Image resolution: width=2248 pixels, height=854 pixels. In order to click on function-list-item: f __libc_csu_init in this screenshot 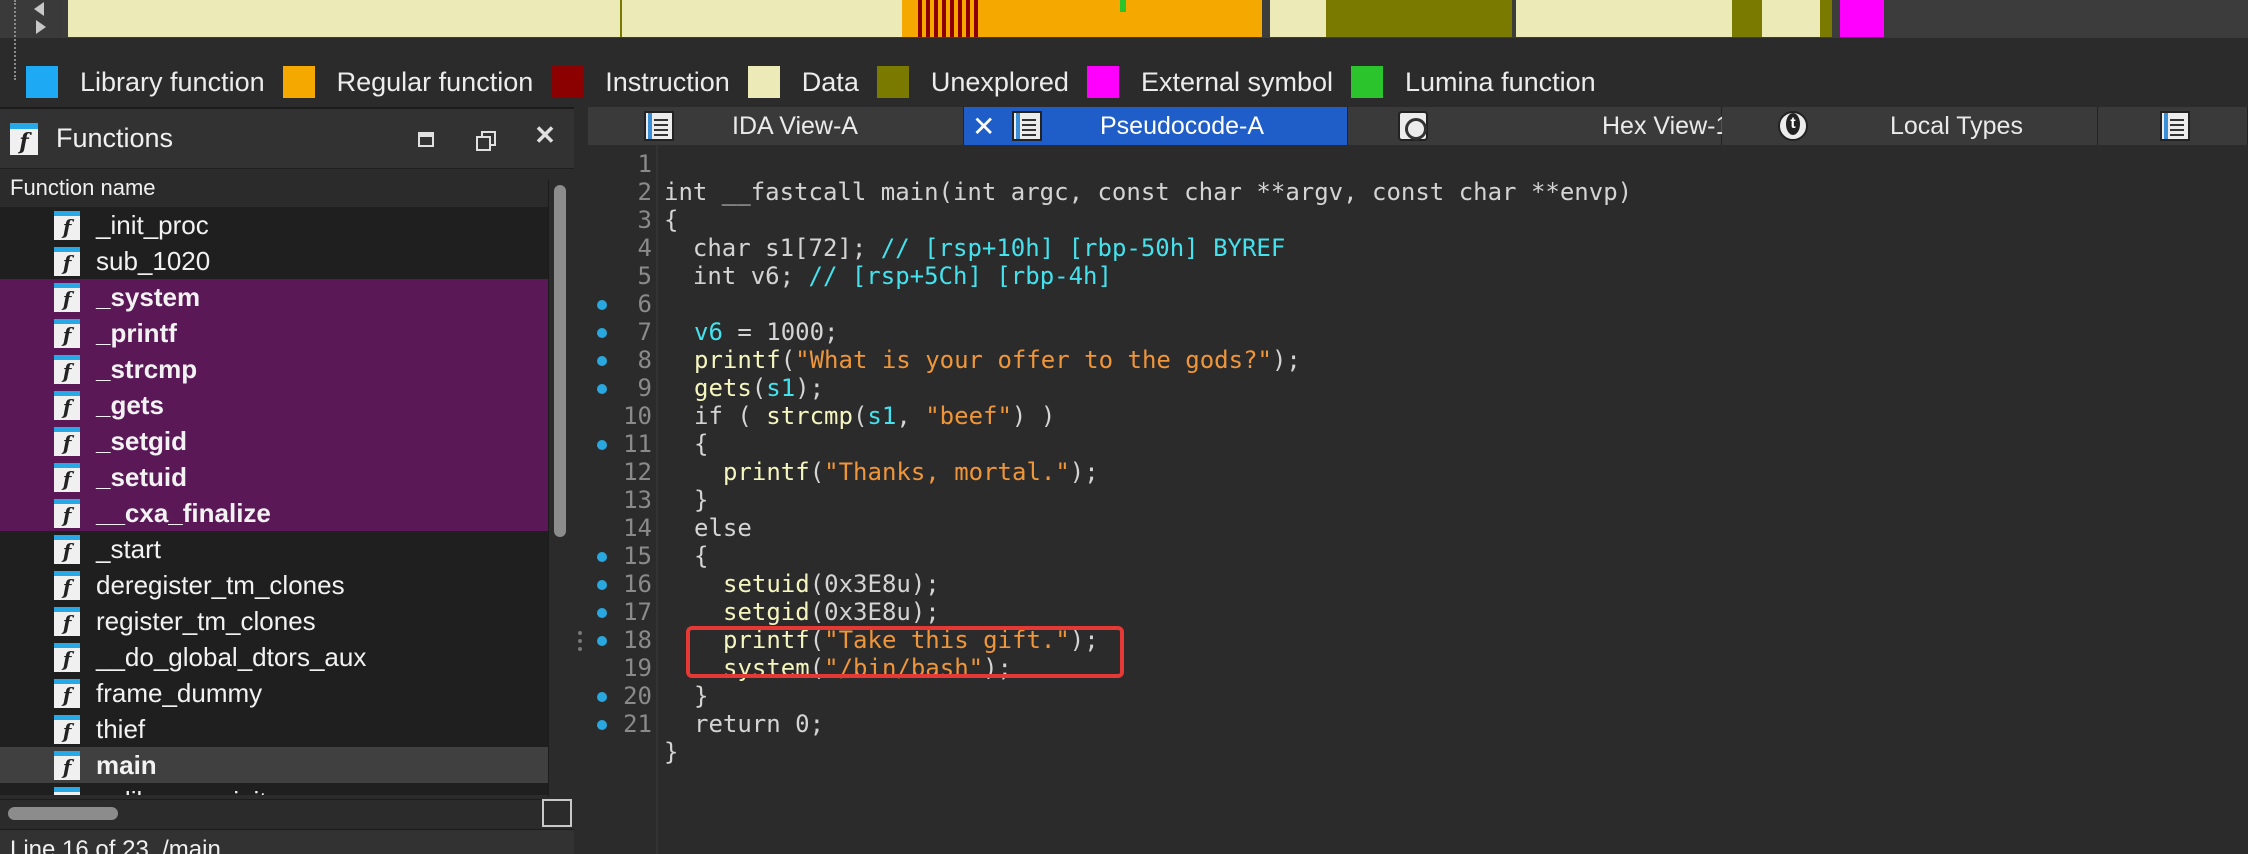, I will do `click(274, 789)`.